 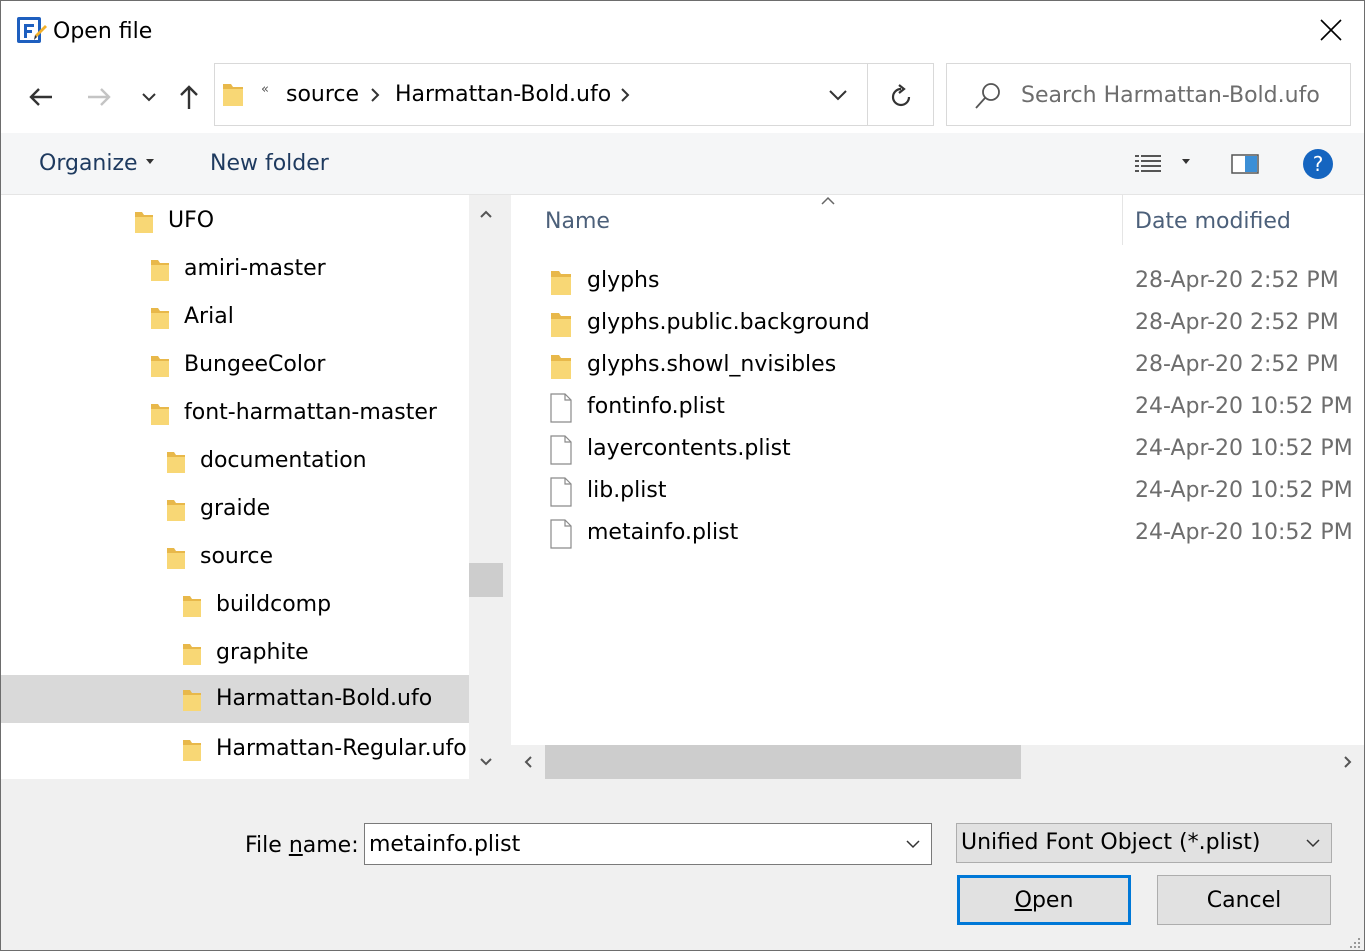 I want to click on tree-item-source: source, so click(x=235, y=557).